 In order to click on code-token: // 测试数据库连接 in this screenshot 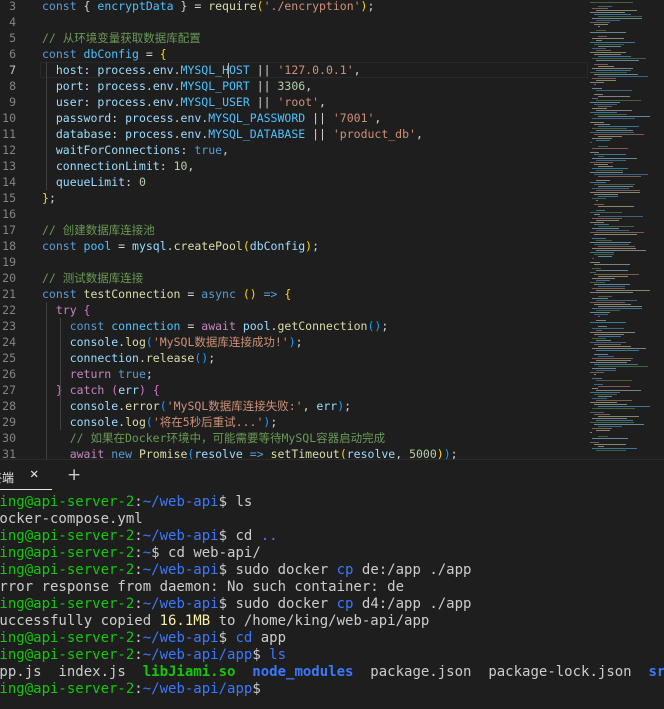, I will do `click(93, 278)`.